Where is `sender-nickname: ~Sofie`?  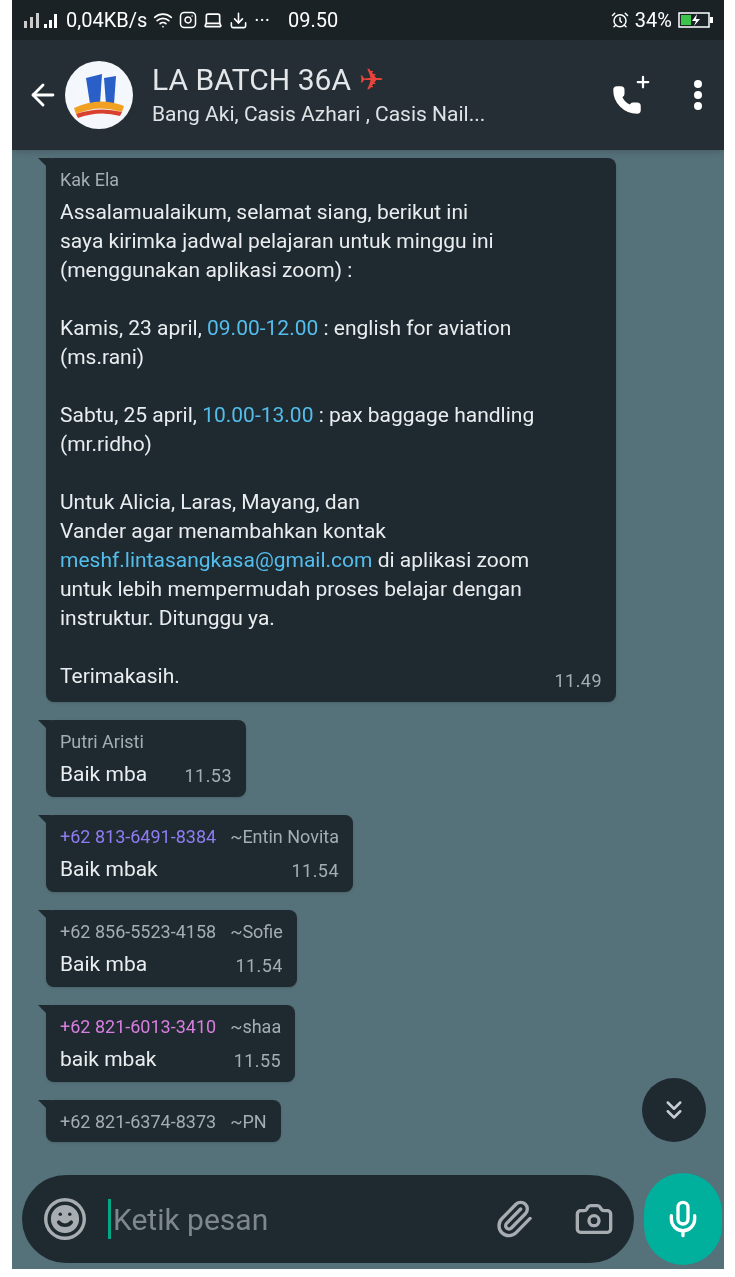
sender-nickname: ~Sofie is located at coordinates (256, 932).